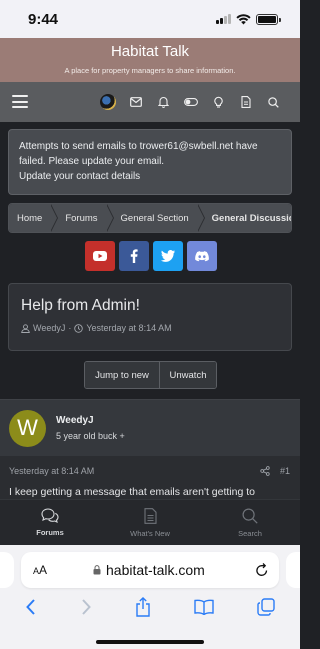  Describe the element at coordinates (82, 218) in the screenshot. I see `breadcrumb-forums: Forums` at that location.